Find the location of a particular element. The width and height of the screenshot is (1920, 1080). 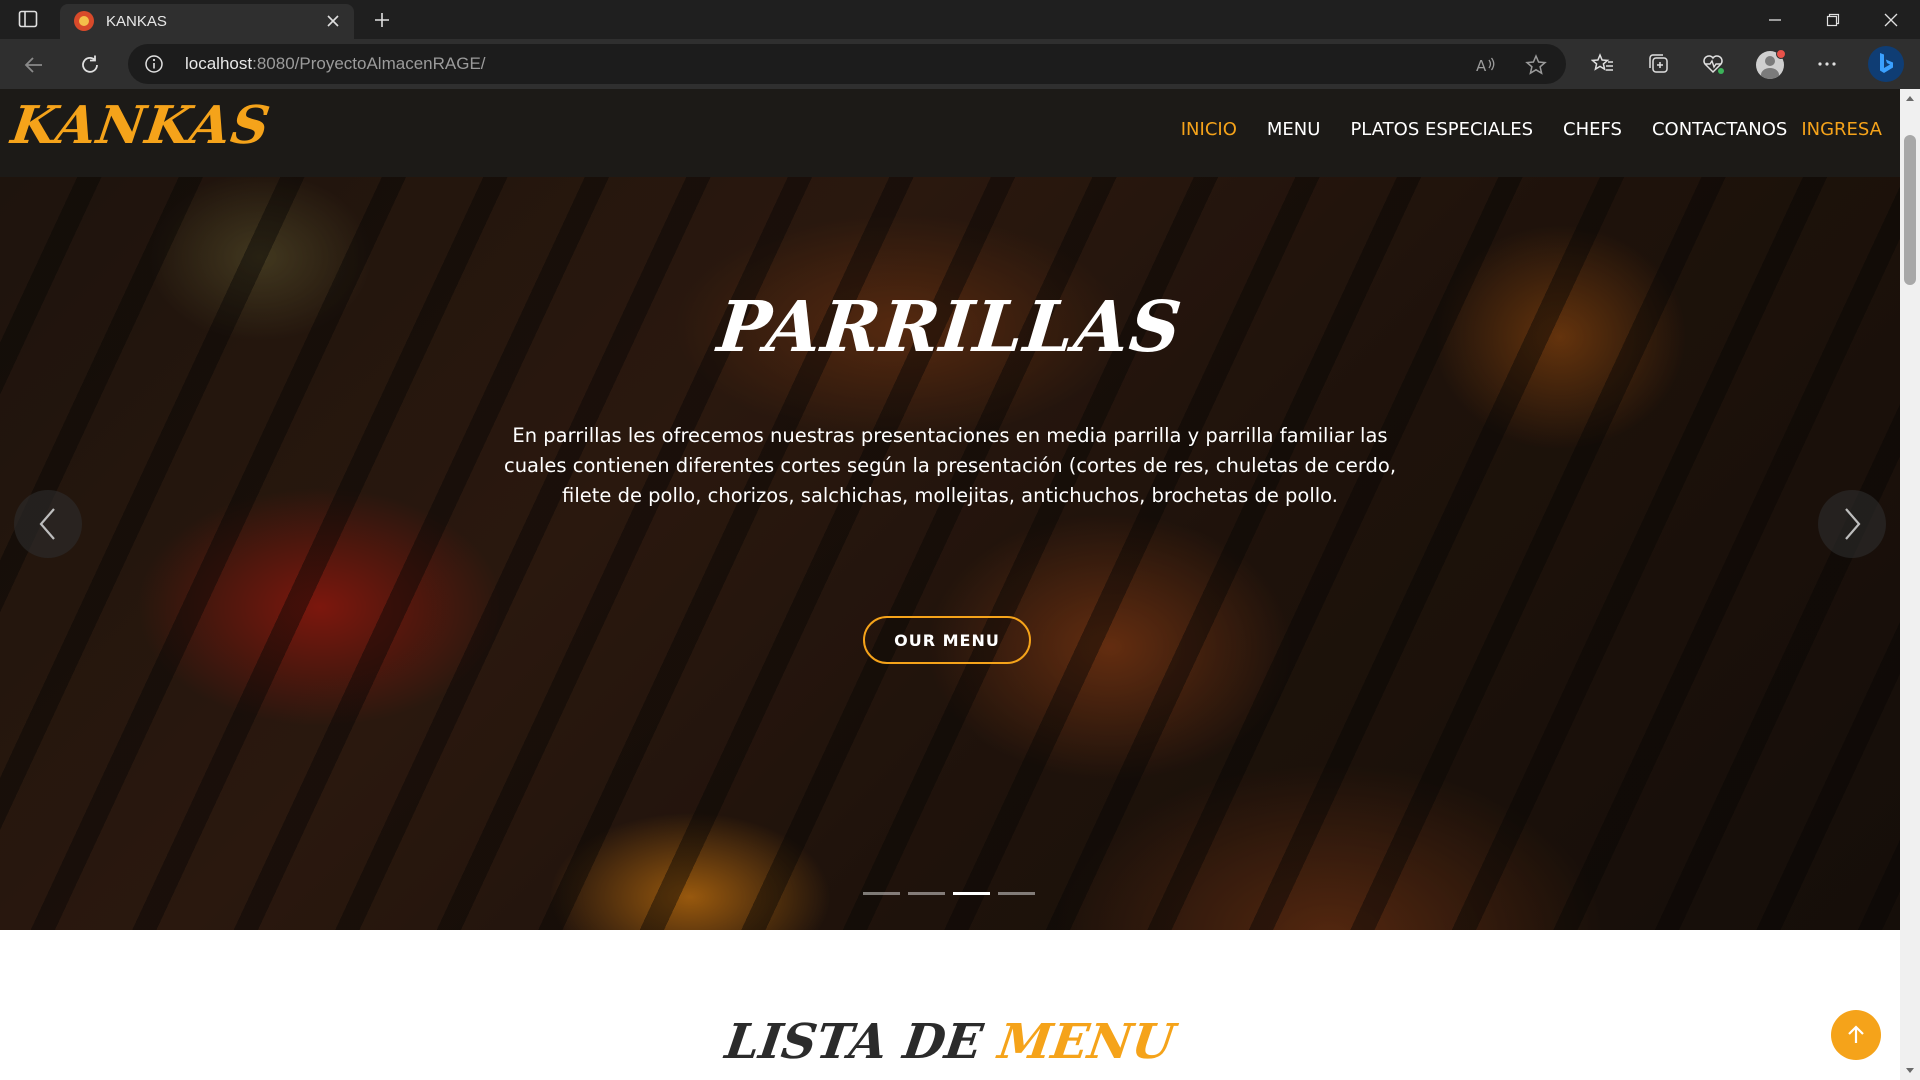

heading-part-lista: LISTA DE is located at coordinates (862, 1042).